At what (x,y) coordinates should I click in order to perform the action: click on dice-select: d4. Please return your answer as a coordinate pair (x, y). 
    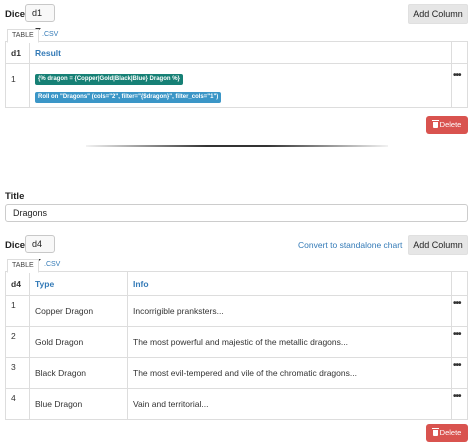
    Looking at the image, I should click on (40, 249).